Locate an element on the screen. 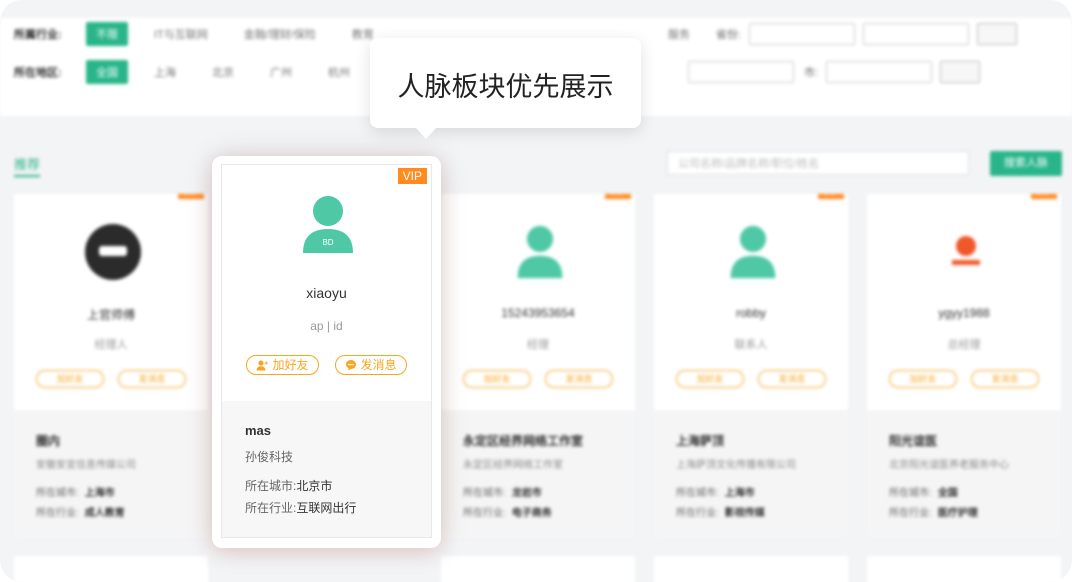 The width and height of the screenshot is (1072, 582). region-city-label: 市: is located at coordinates (811, 73).